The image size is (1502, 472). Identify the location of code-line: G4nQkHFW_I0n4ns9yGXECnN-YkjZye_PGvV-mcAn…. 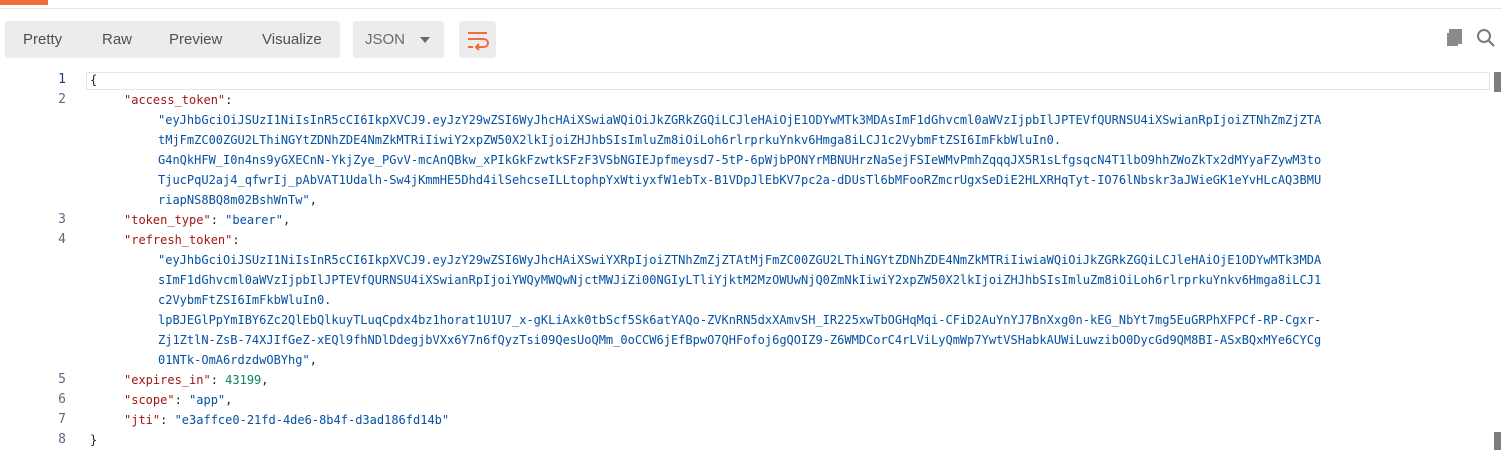
(739, 160).